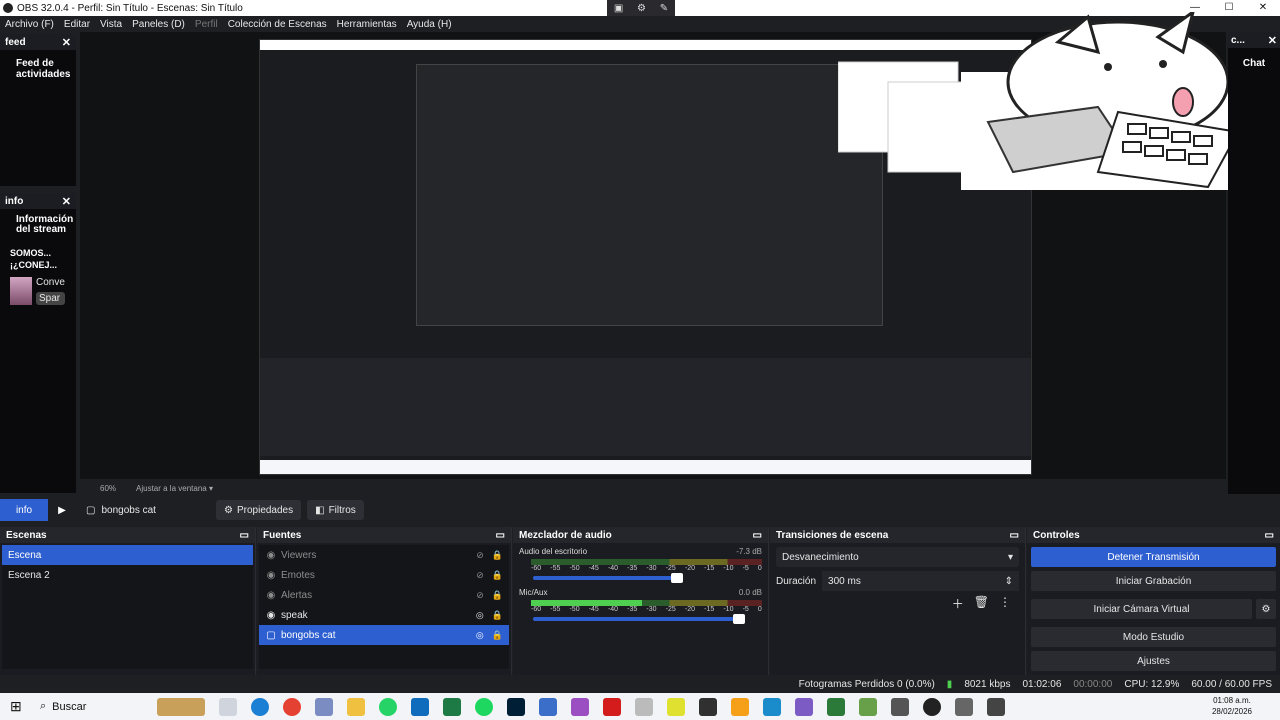  I want to click on books-widget-icon, so click(181, 706).